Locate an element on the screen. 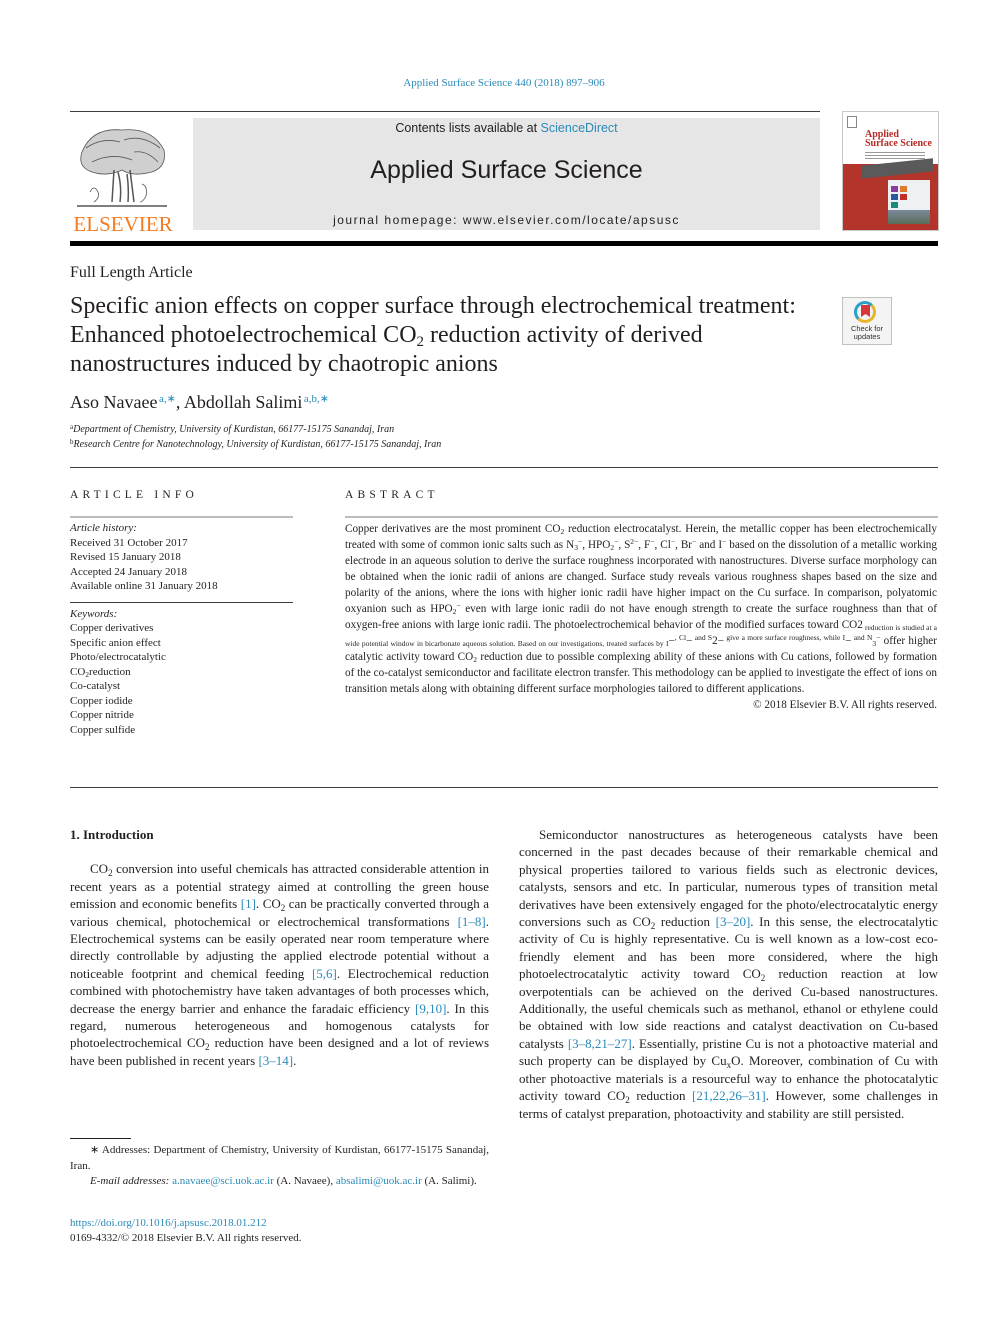 This screenshot has width=992, height=1323. keyword-item: Copper nitride is located at coordinates (102, 715).